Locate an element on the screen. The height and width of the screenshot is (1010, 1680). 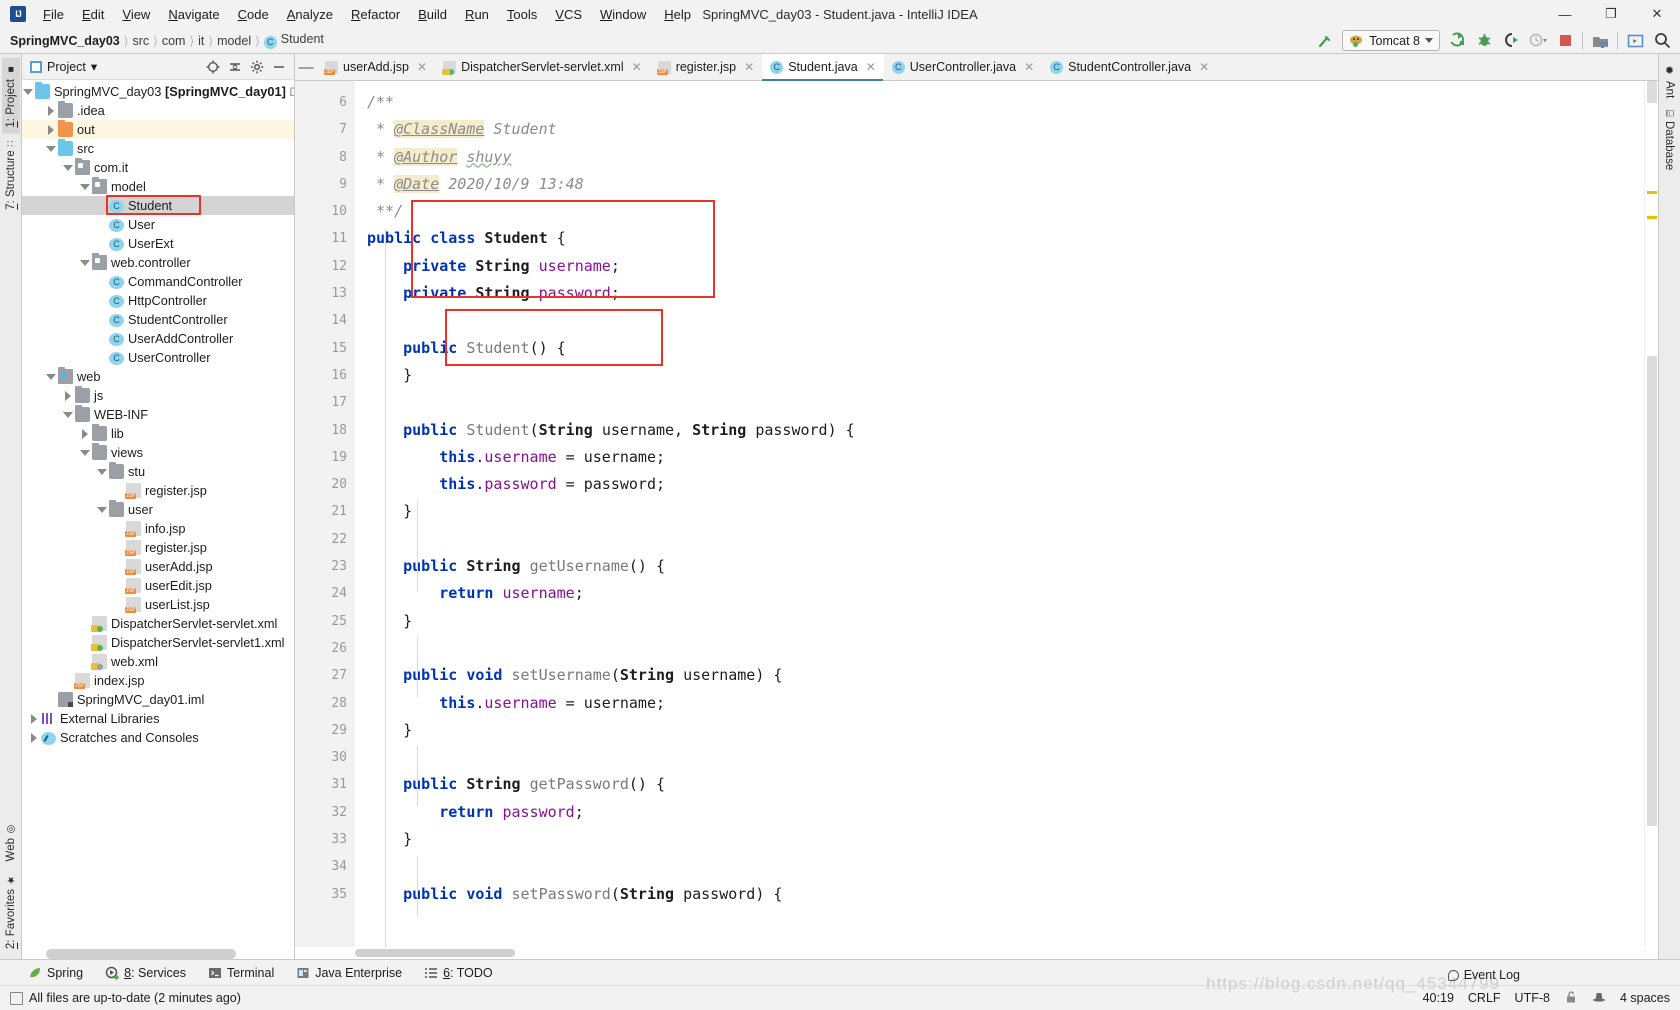
tree-node: WEB-INF is located at coordinates (158, 414).